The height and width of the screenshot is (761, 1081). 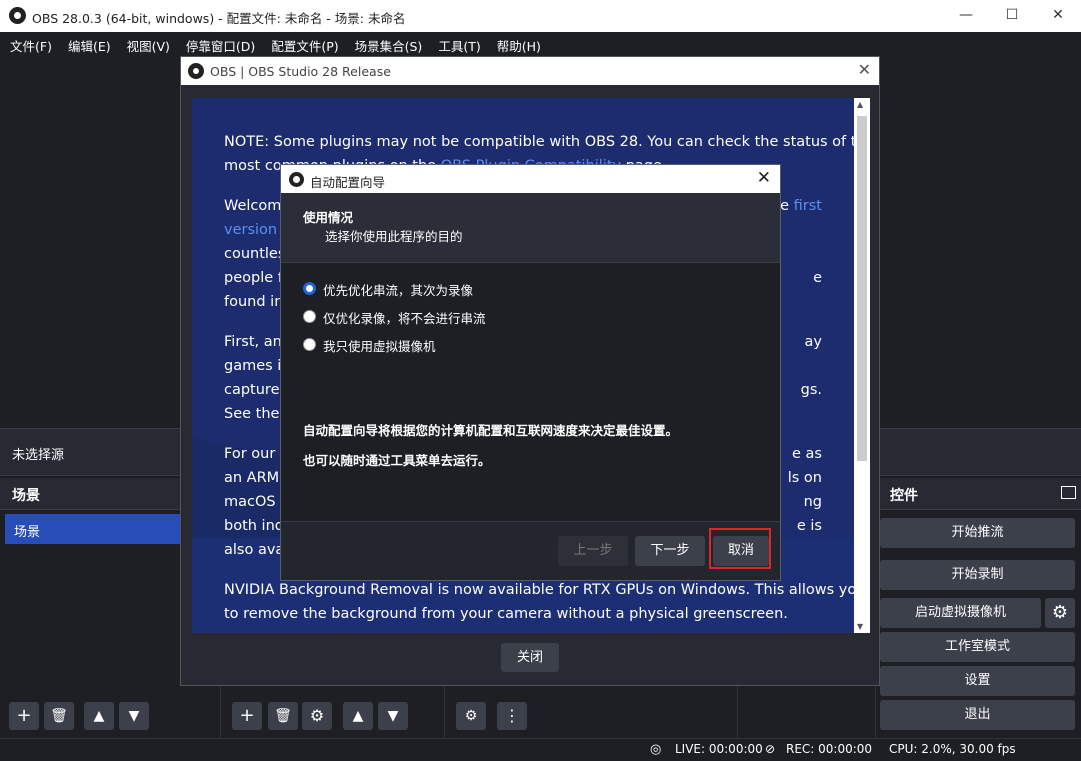 What do you see at coordinates (283, 716) in the screenshot?
I see `remove-source-icon: 🗑` at bounding box center [283, 716].